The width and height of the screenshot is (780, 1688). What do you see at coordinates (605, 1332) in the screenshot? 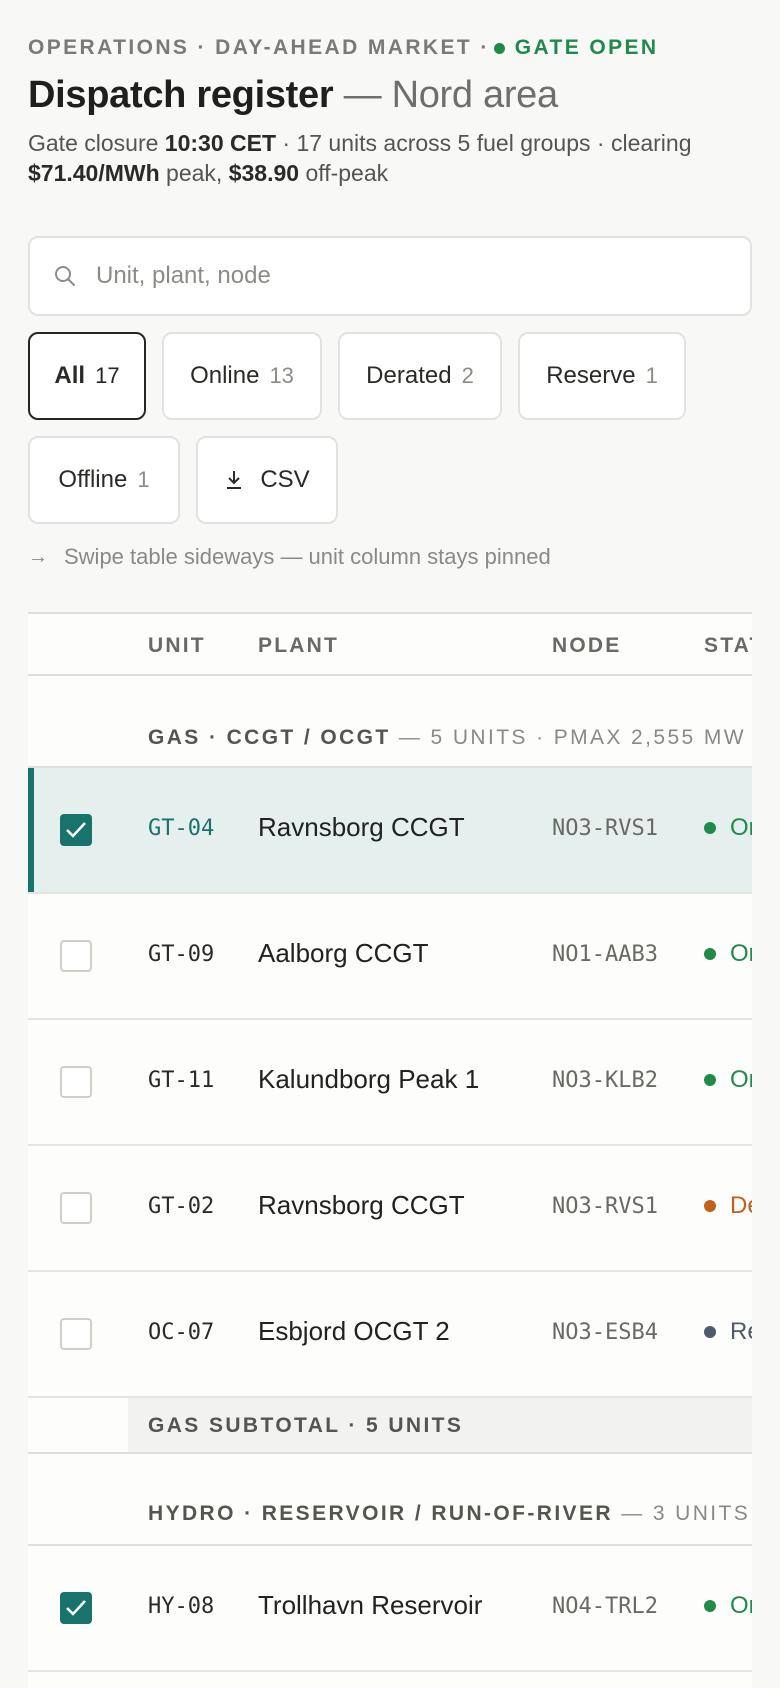
I see `node-id: NO3-ESB4` at bounding box center [605, 1332].